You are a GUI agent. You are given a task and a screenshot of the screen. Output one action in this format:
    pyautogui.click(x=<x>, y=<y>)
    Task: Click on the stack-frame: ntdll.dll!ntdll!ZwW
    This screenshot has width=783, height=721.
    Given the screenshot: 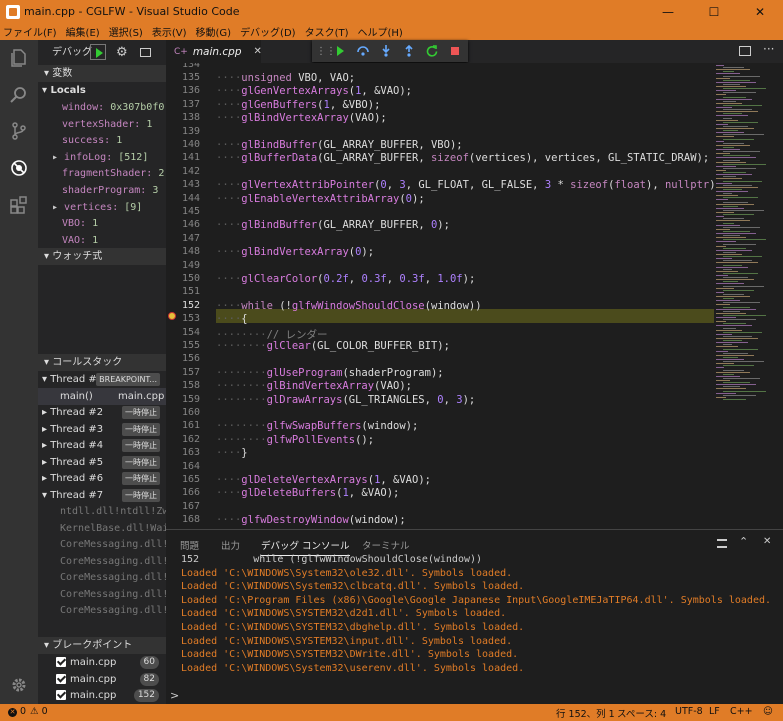 What is the action you would take?
    pyautogui.click(x=102, y=511)
    